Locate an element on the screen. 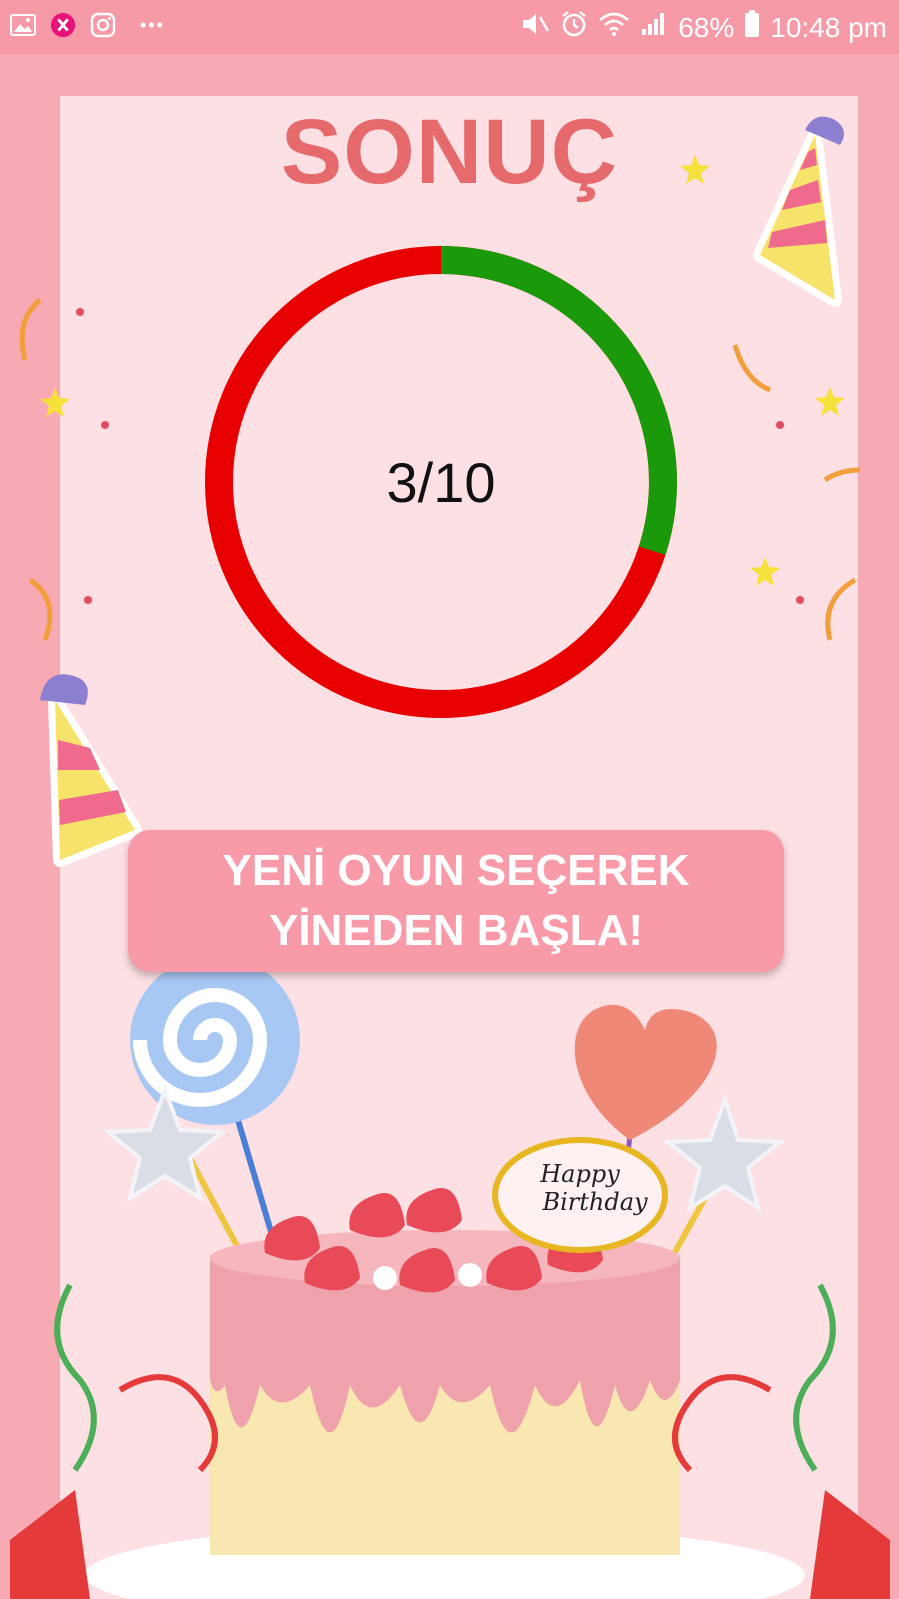 This screenshot has height=1599, width=899. party-hat-icon is located at coordinates (91, 770).